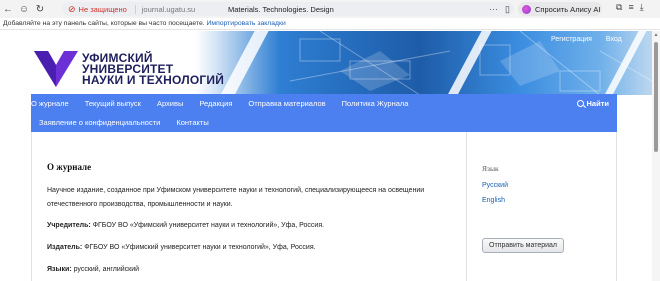  Describe the element at coordinates (65, 247) in the screenshot. I see `publisher-label: Издатель:` at that location.